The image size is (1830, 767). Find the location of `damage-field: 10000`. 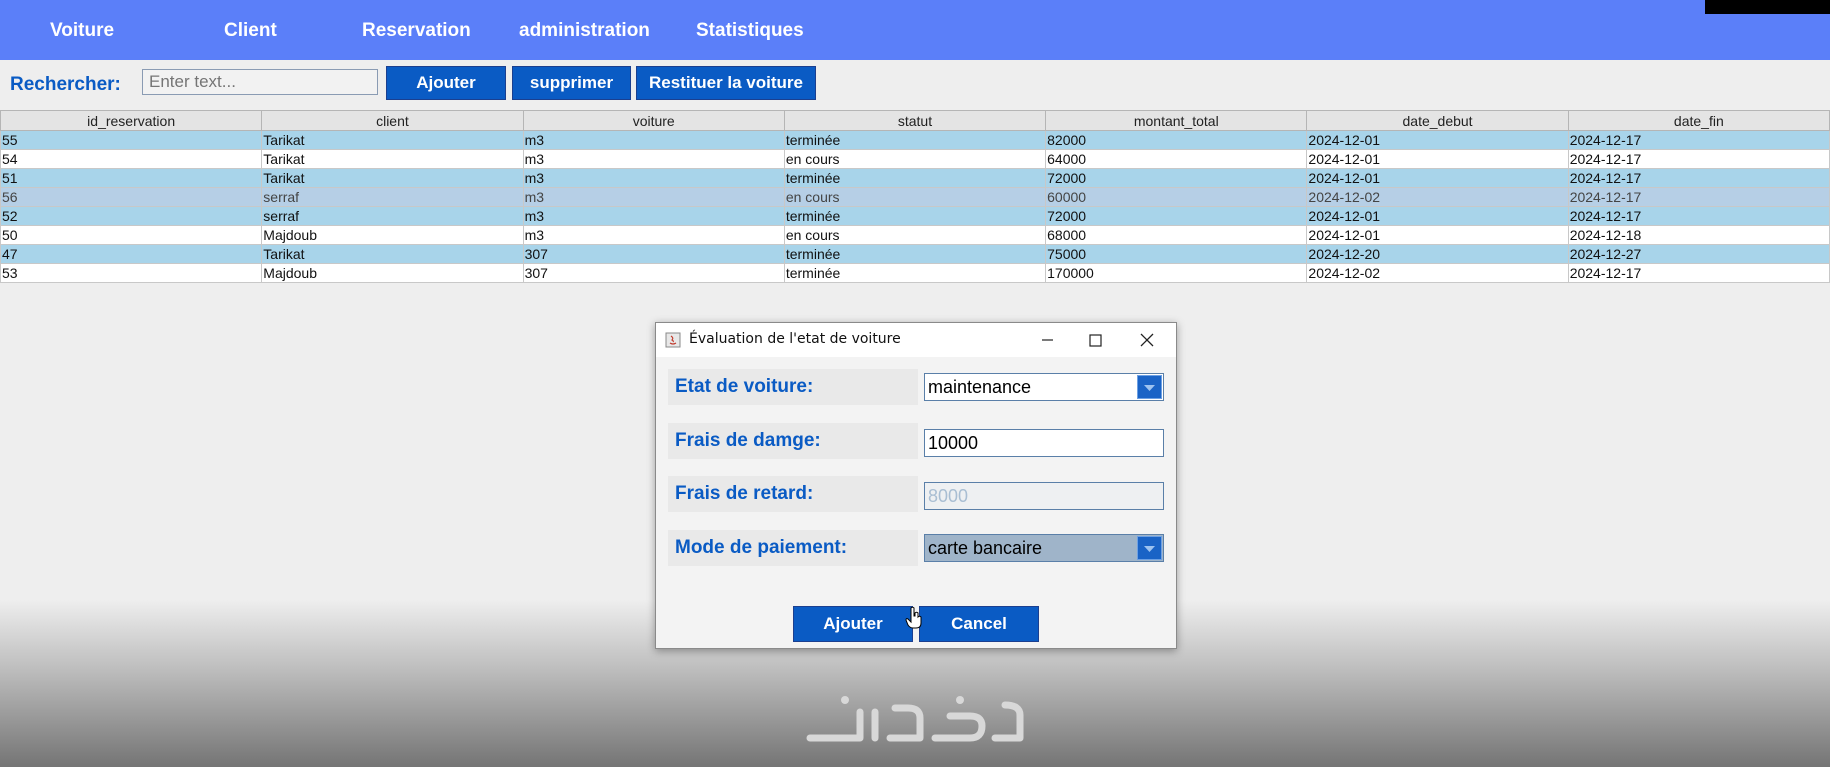

damage-field: 10000 is located at coordinates (1044, 443).